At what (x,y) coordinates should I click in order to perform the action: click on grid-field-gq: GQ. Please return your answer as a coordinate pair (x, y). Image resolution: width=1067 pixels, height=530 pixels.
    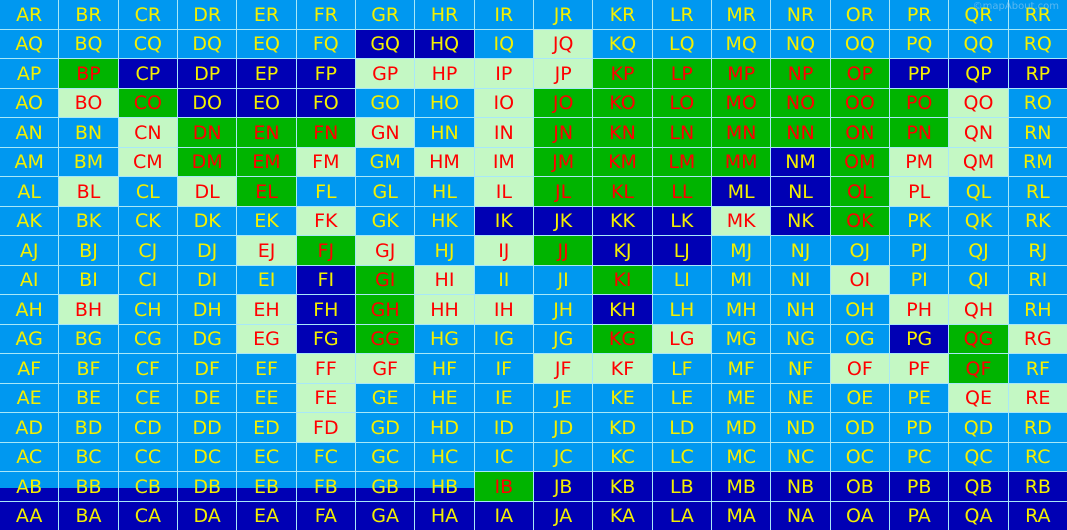
    Looking at the image, I should click on (385, 43).